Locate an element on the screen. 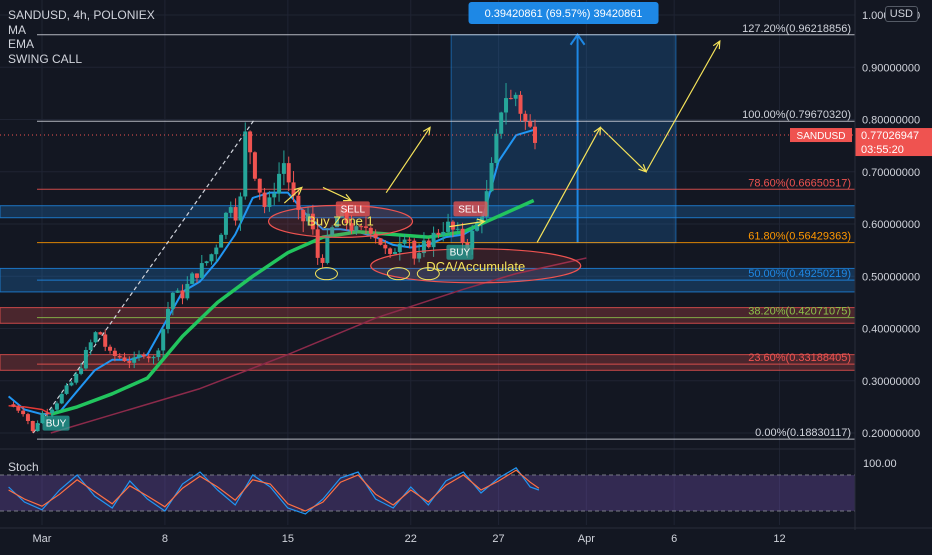 Image resolution: width=932 pixels, height=555 pixels. stoch-band is located at coordinates (427, 493).